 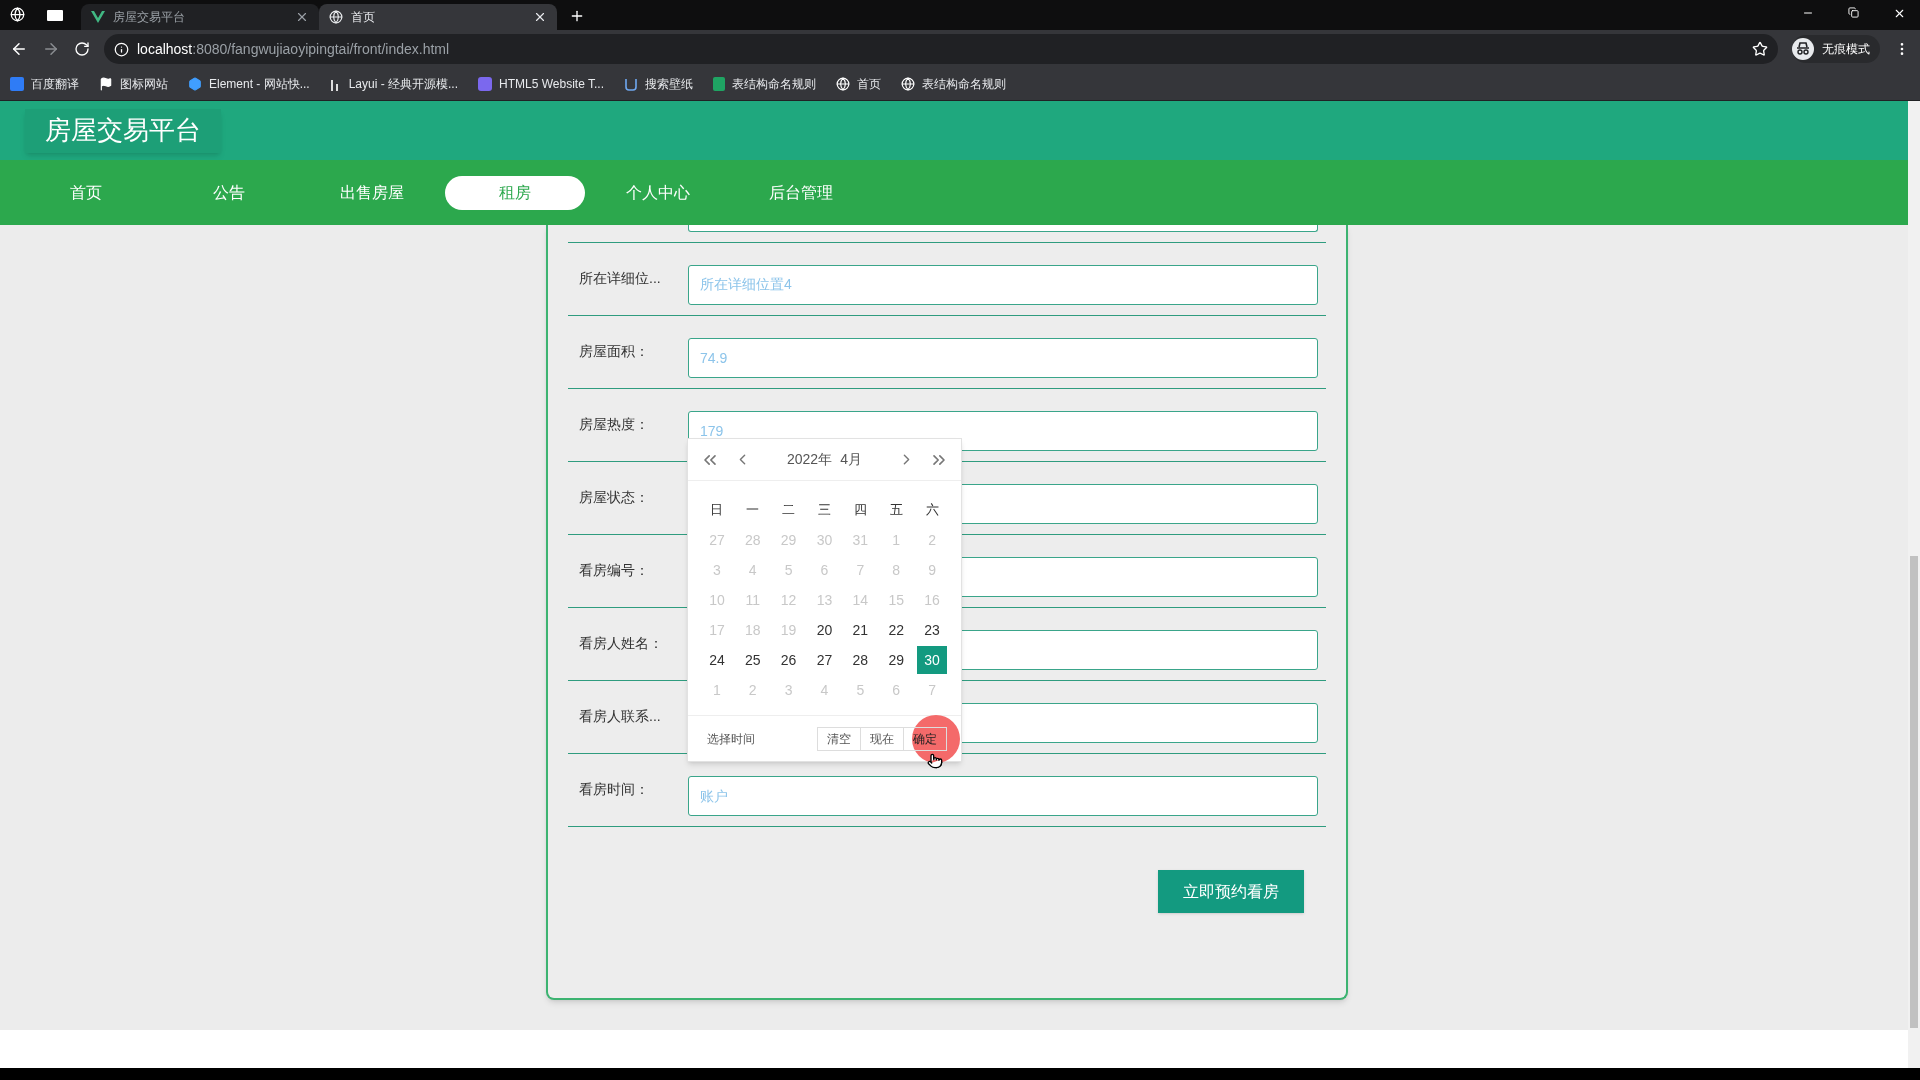 I want to click on weekday-label: 四, so click(x=860, y=510).